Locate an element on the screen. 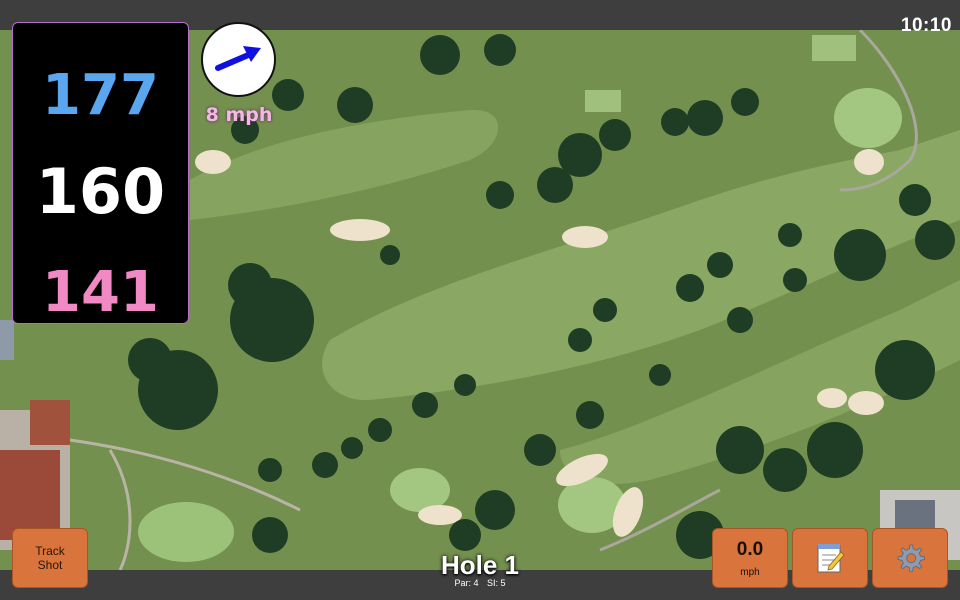 This screenshot has height=600, width=960. stroke-index-label: SI: 5 is located at coordinates (496, 583).